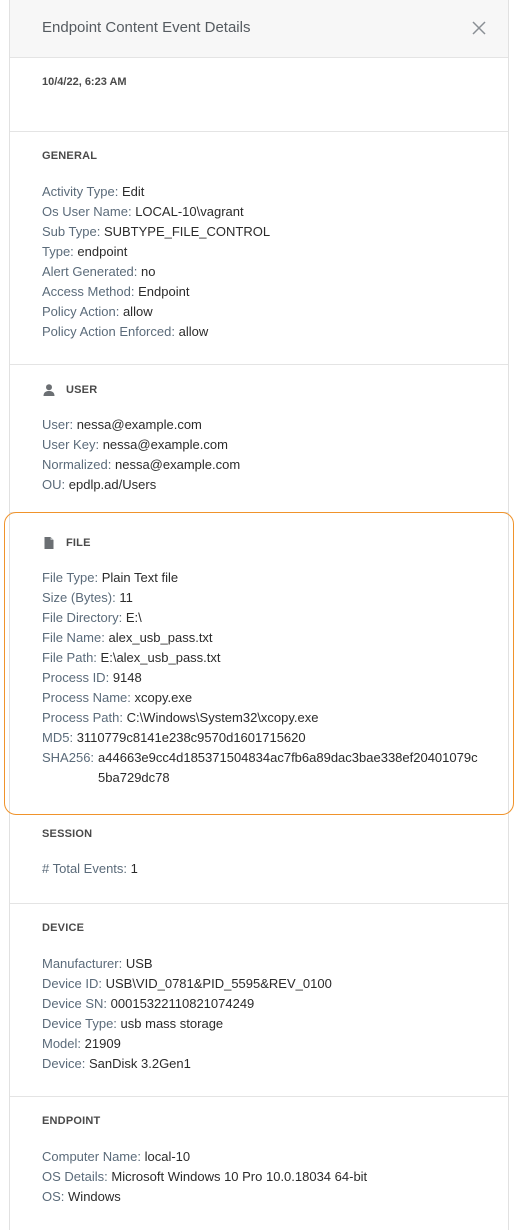  I want to click on device-row-device-sn: Device SN: 00015322110821074249, so click(267, 1004).